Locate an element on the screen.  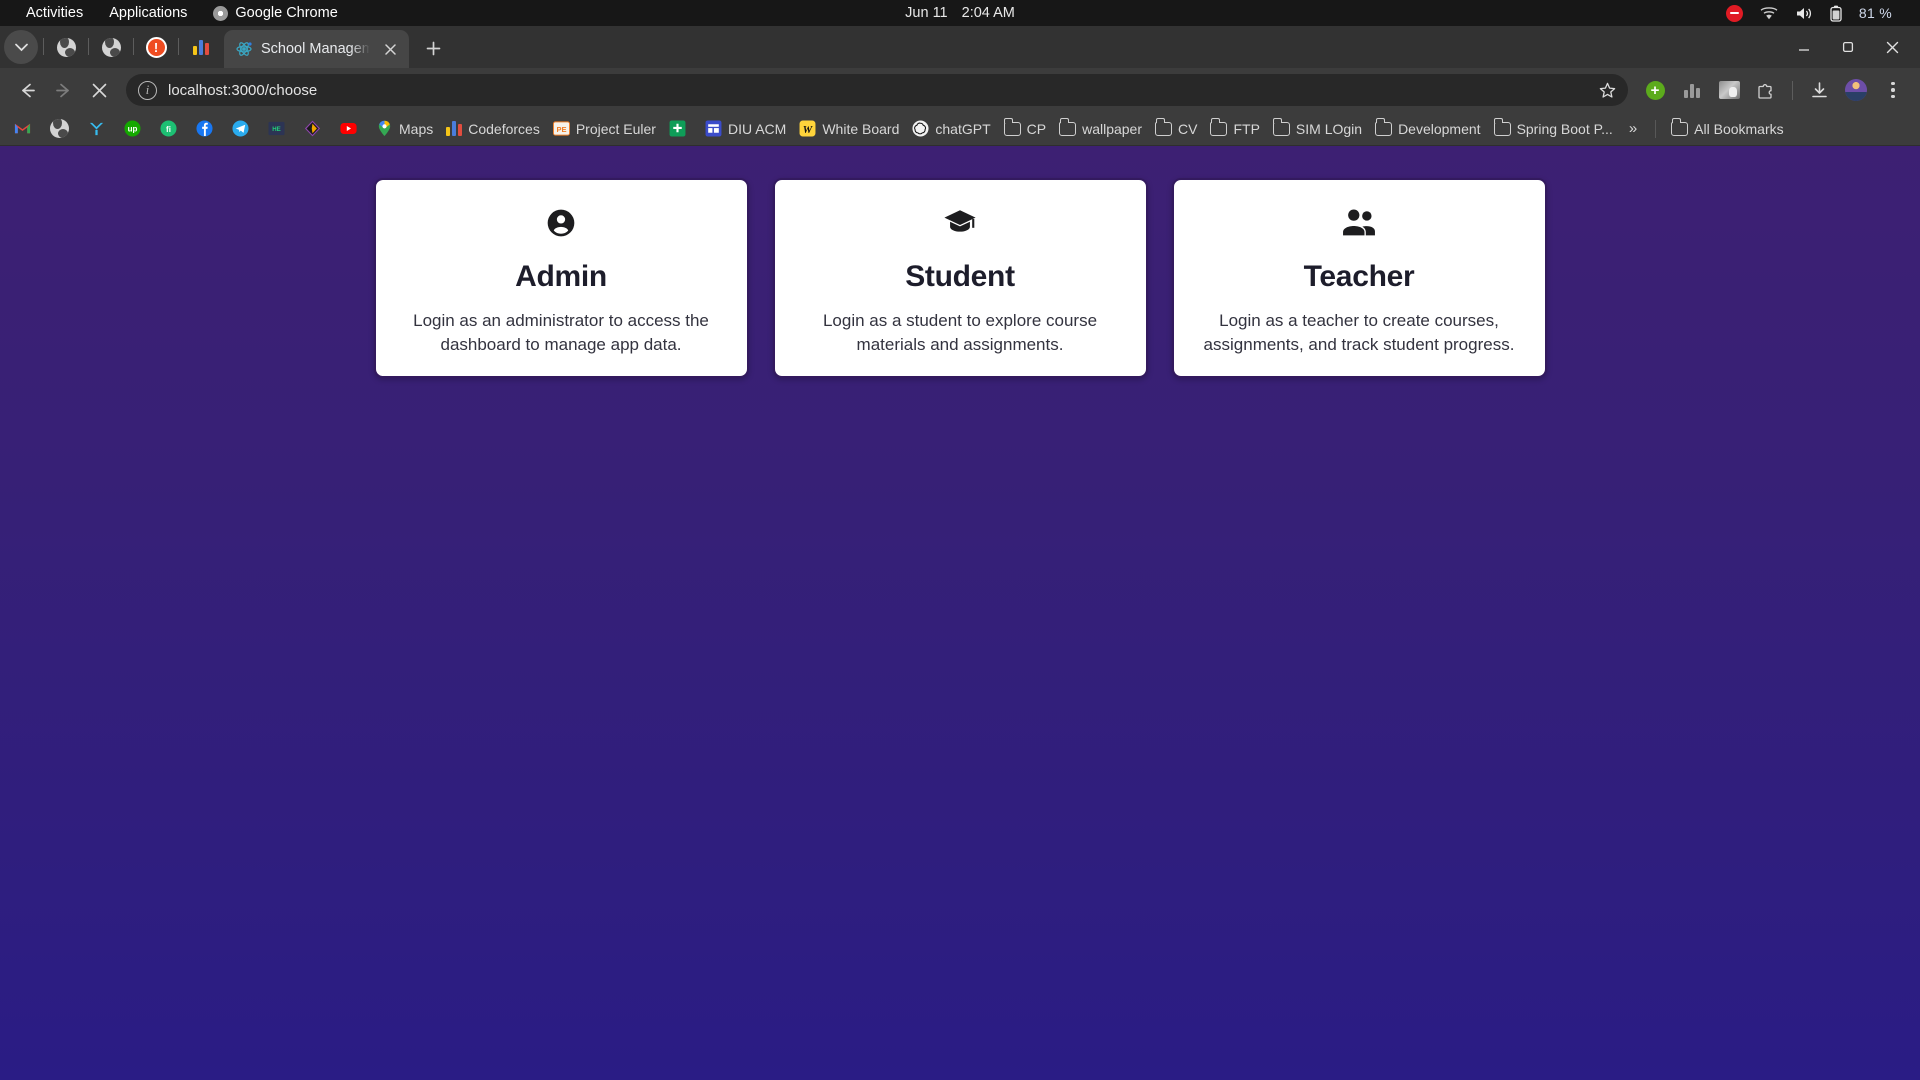
bookmark-label: SIM LOgin is located at coordinates (1329, 128).